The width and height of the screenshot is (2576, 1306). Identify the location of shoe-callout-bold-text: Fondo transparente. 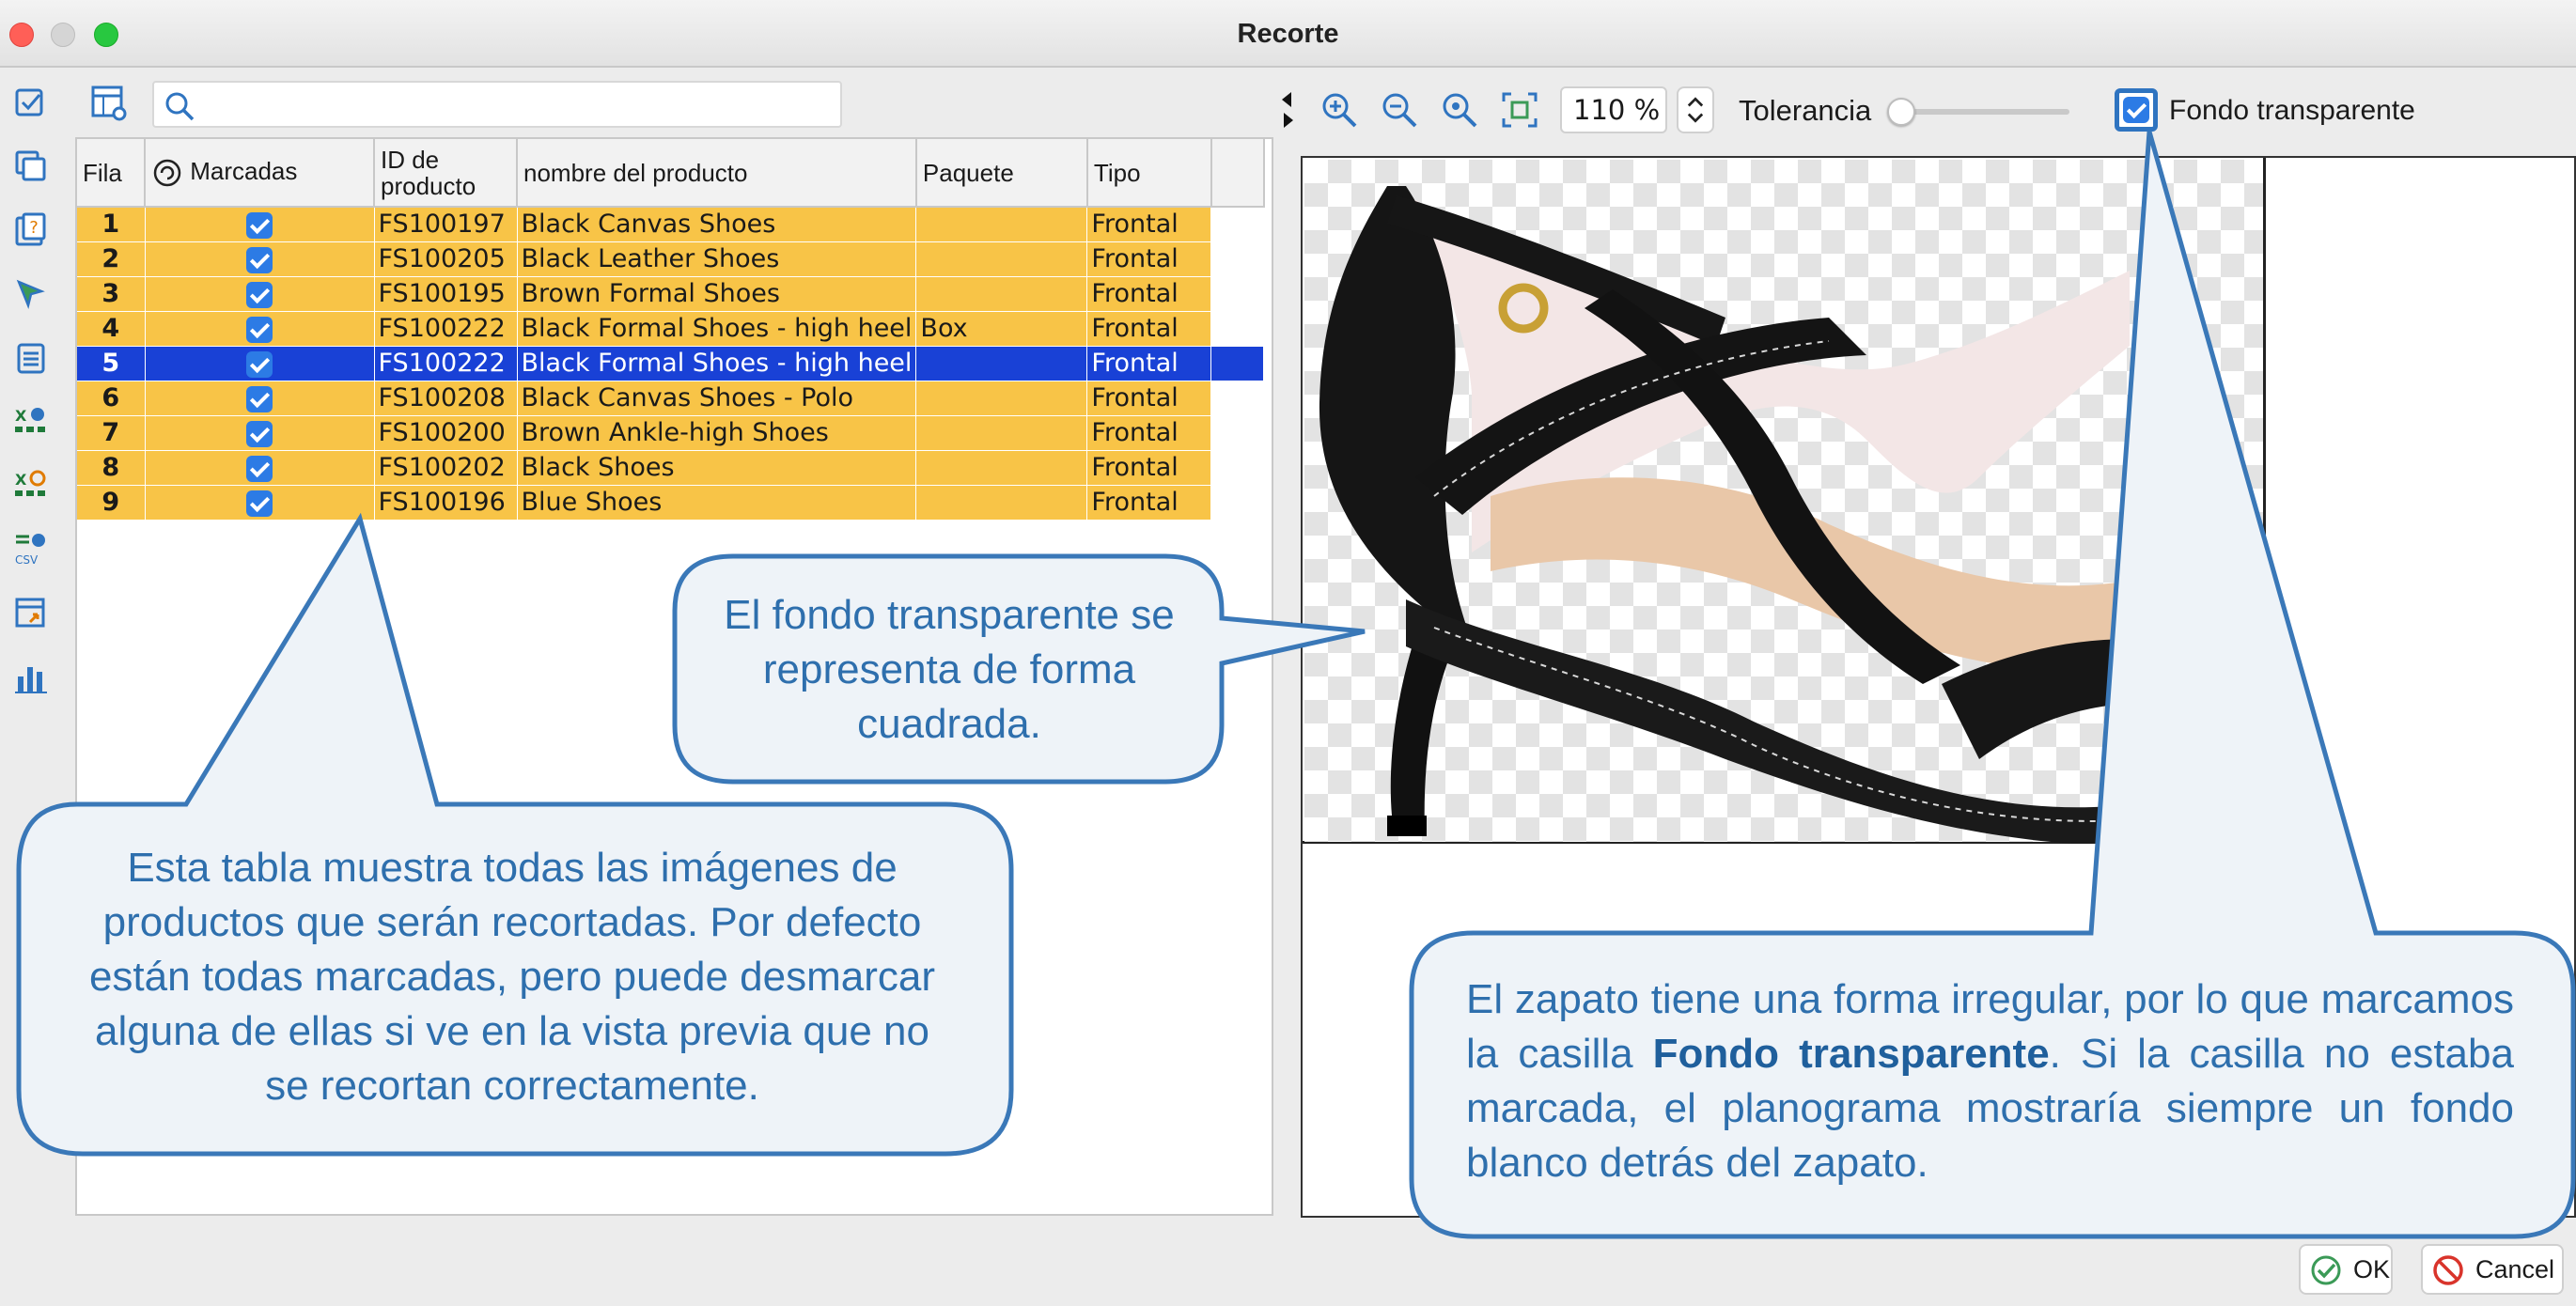
(1851, 1054).